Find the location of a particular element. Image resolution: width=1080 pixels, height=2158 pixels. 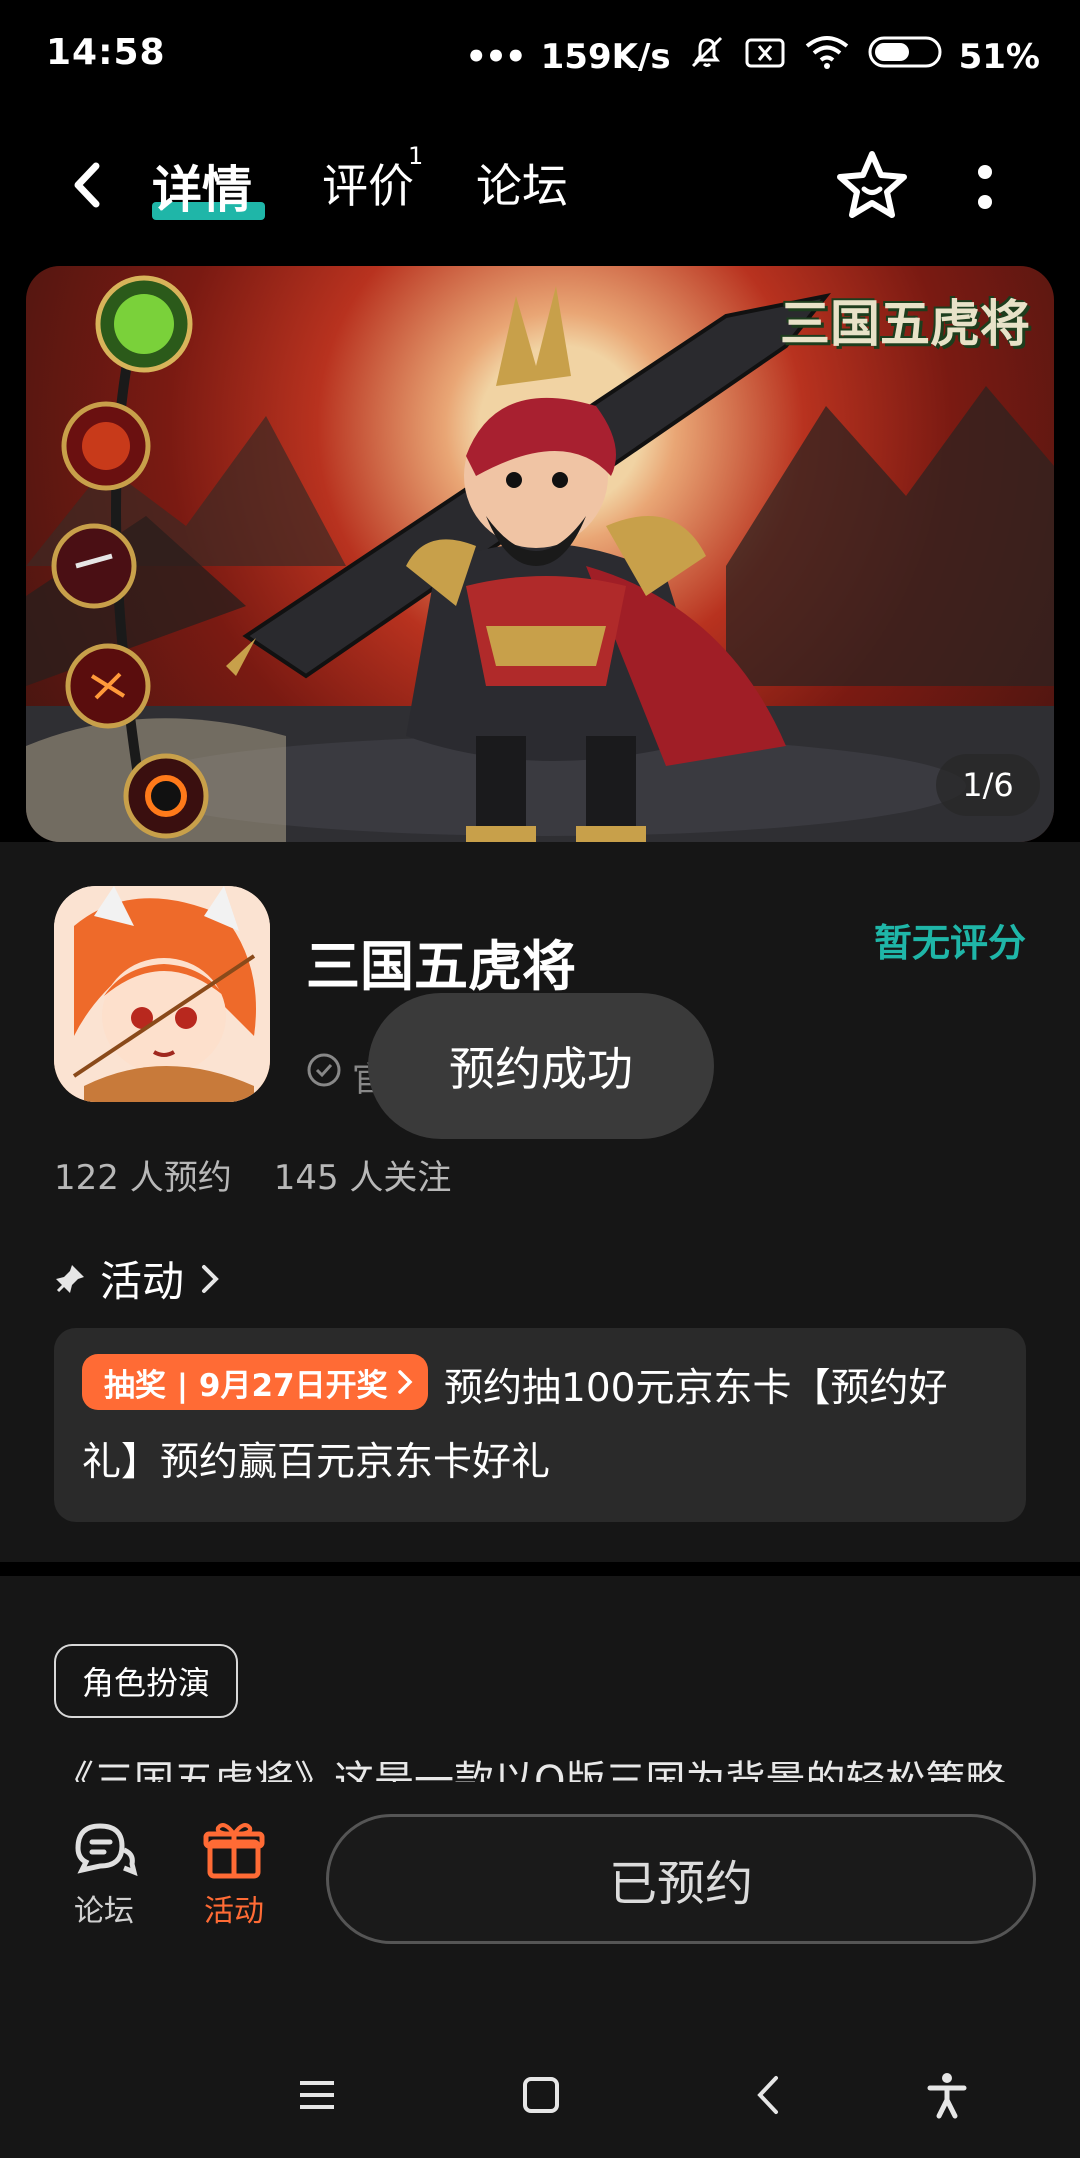

home-square-icon is located at coordinates (541, 2095).